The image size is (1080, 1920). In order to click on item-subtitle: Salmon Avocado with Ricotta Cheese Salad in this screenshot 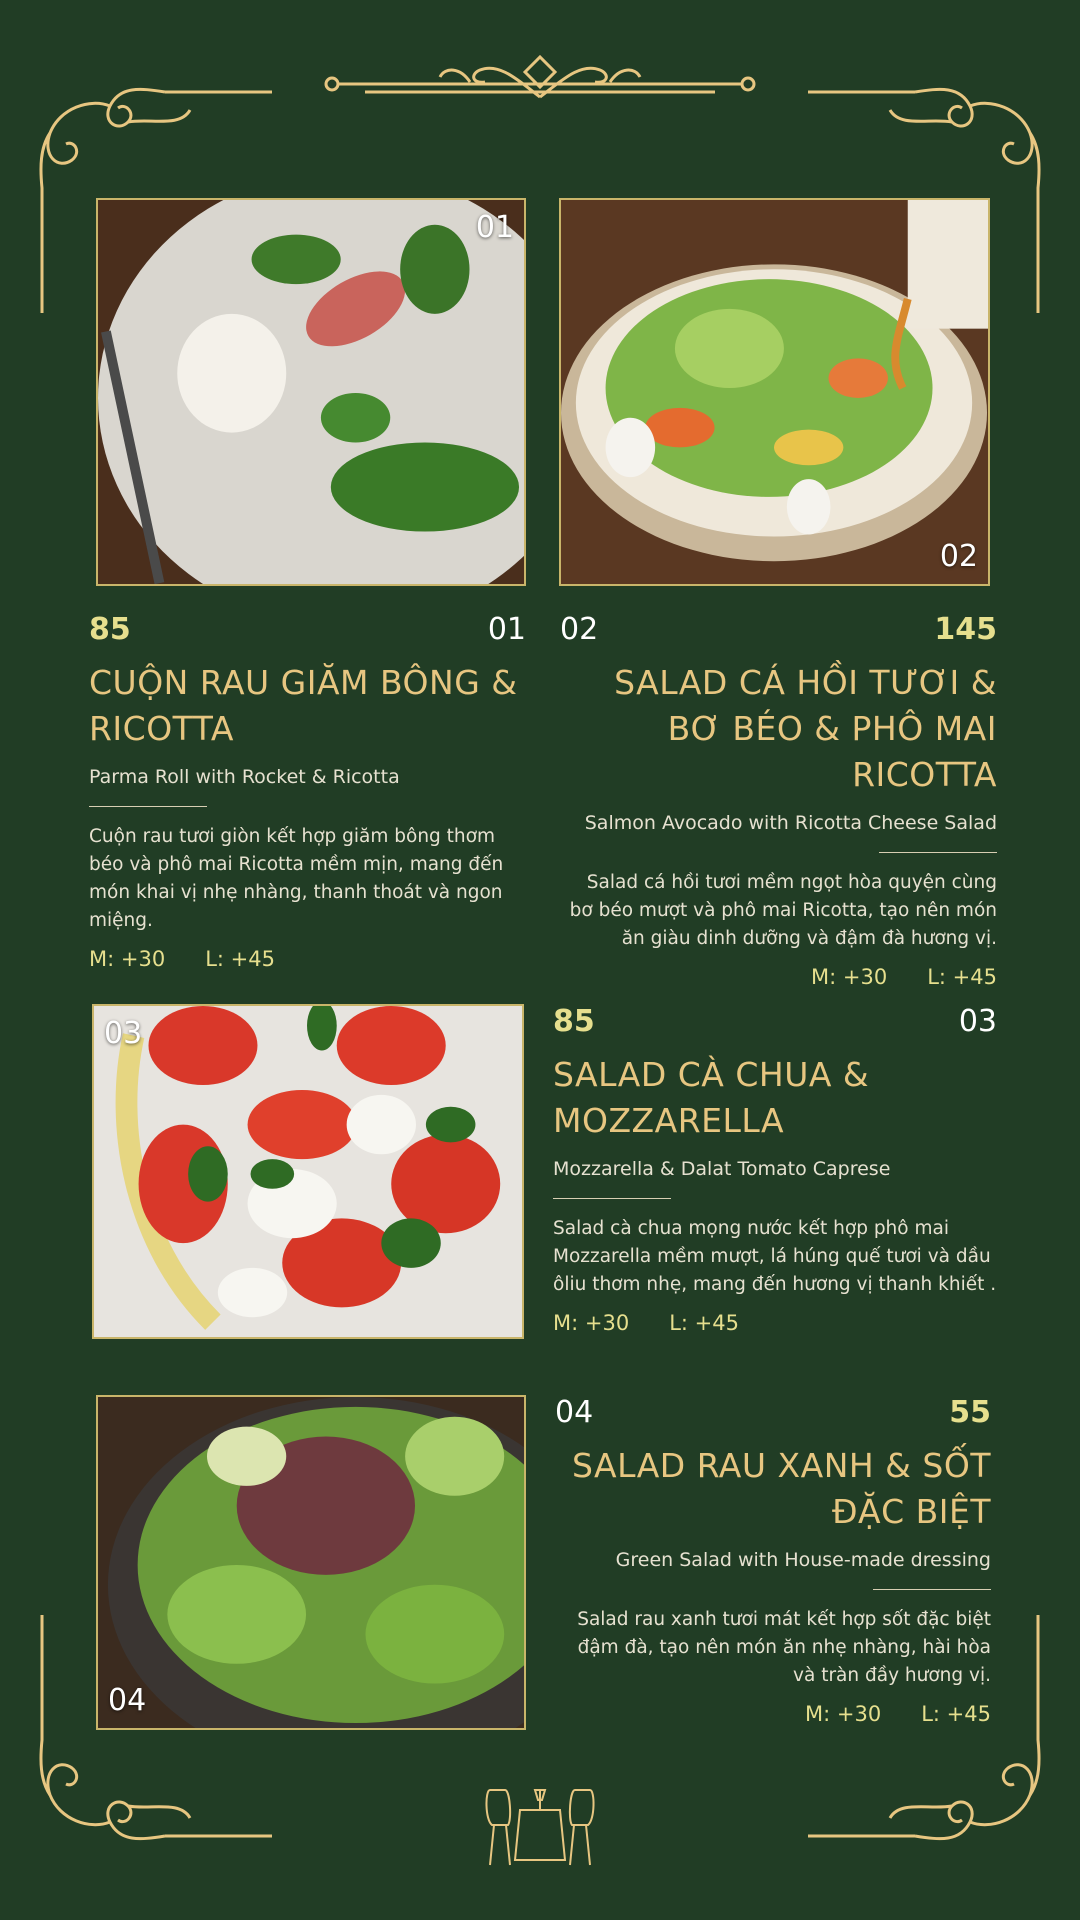, I will do `click(790, 823)`.